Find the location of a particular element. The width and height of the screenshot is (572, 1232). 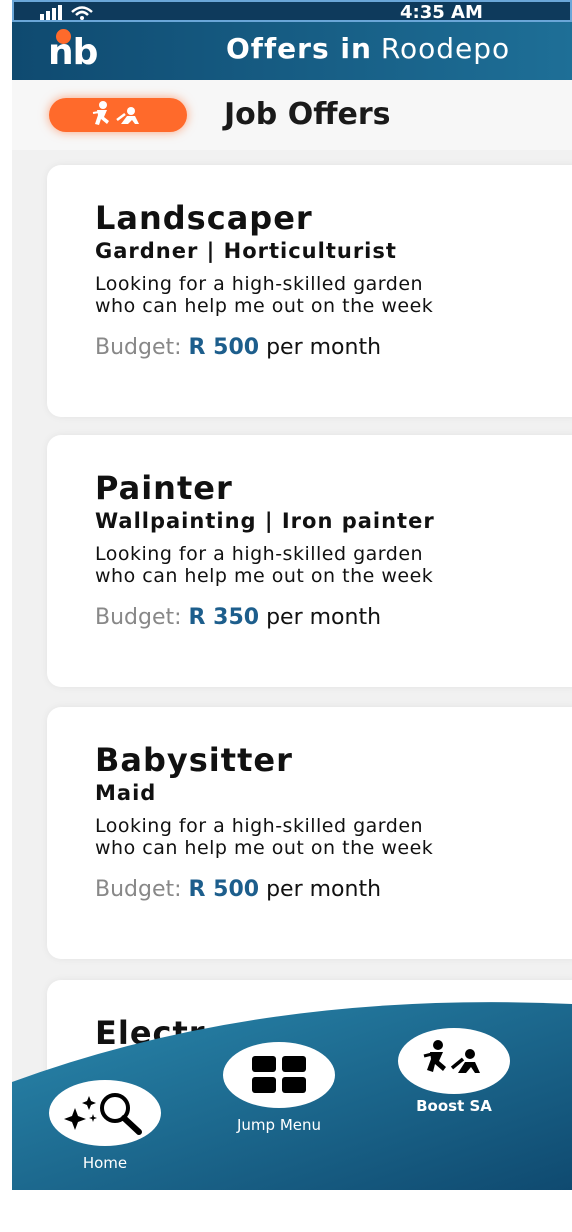

grid-icon is located at coordinates (279, 1074).